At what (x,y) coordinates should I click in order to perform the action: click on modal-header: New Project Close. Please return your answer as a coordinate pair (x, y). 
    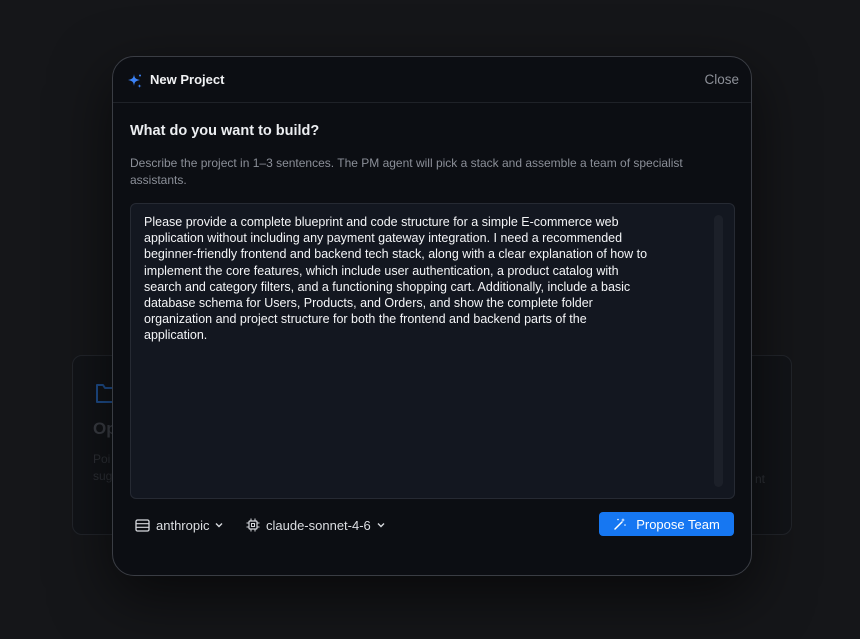
    Looking at the image, I should click on (432, 80).